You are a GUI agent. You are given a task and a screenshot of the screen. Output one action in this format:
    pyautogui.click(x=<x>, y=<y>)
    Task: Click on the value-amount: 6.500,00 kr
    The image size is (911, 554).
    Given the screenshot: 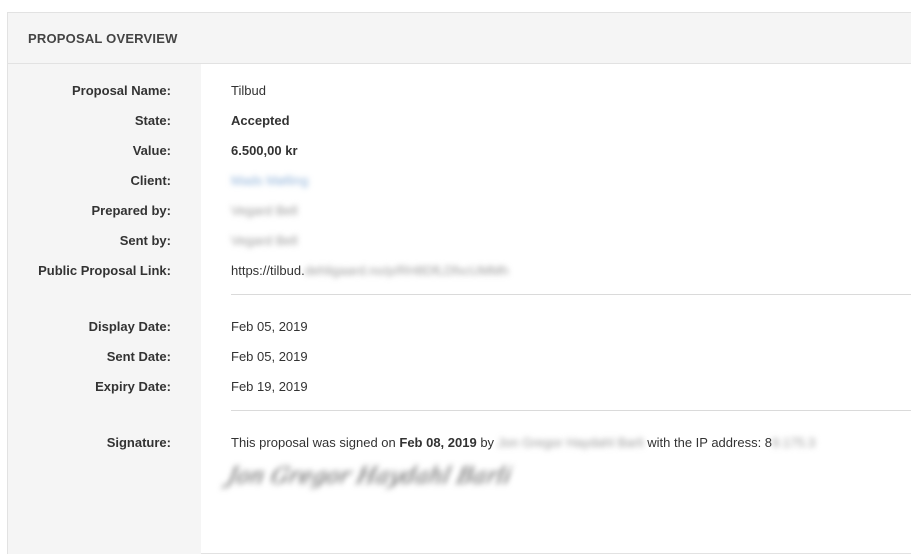 What is the action you would take?
    pyautogui.click(x=264, y=150)
    